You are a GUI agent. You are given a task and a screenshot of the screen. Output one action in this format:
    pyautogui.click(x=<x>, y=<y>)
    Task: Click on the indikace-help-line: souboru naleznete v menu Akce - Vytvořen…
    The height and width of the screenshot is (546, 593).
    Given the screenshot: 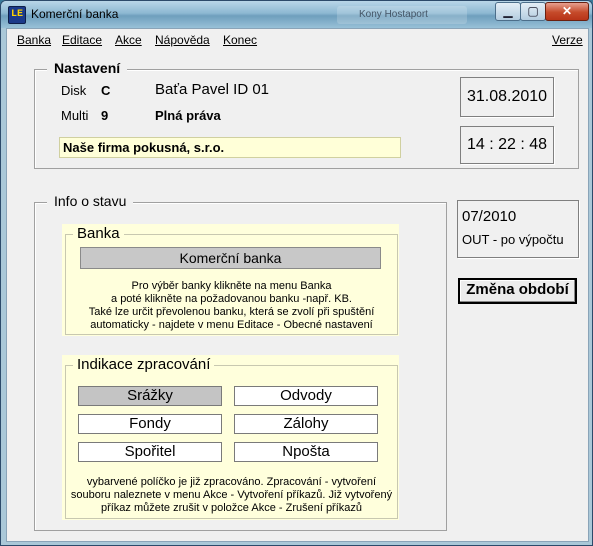 What is the action you would take?
    pyautogui.click(x=231, y=495)
    